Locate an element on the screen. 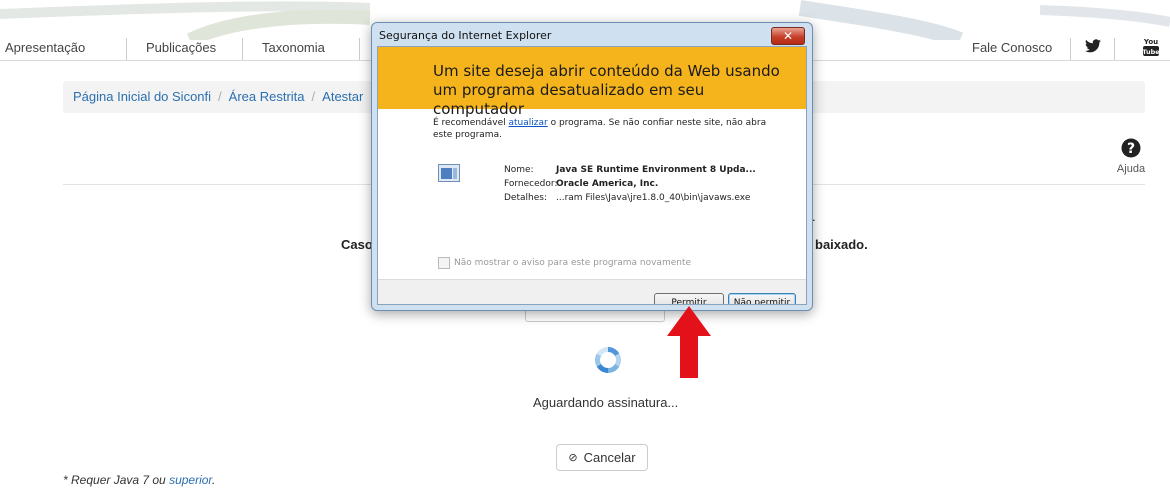 This screenshot has height=489, width=1170. vendor-label: Fornecedor: is located at coordinates (531, 184).